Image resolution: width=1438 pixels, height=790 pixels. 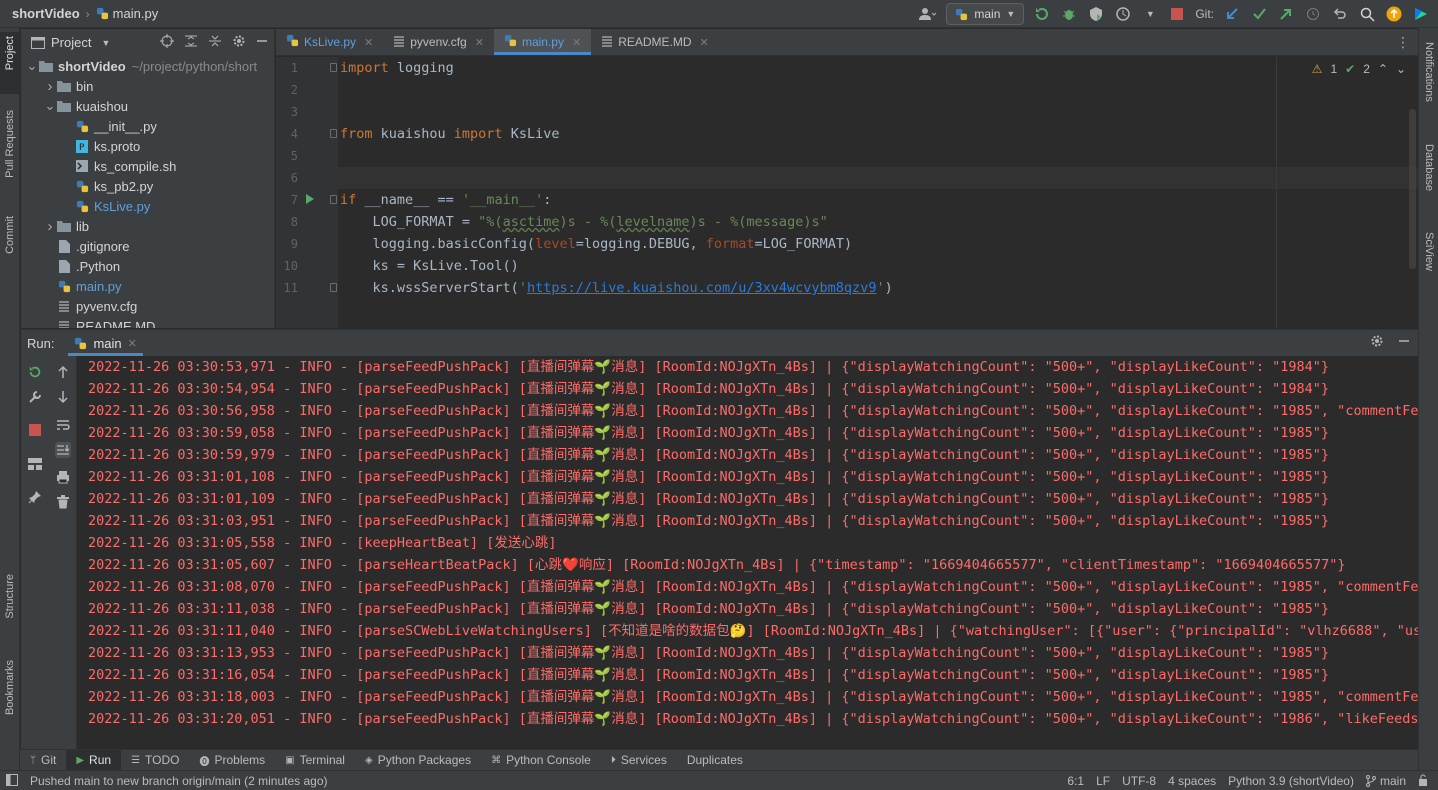 I want to click on soft-wrap-icon, so click(x=63, y=425).